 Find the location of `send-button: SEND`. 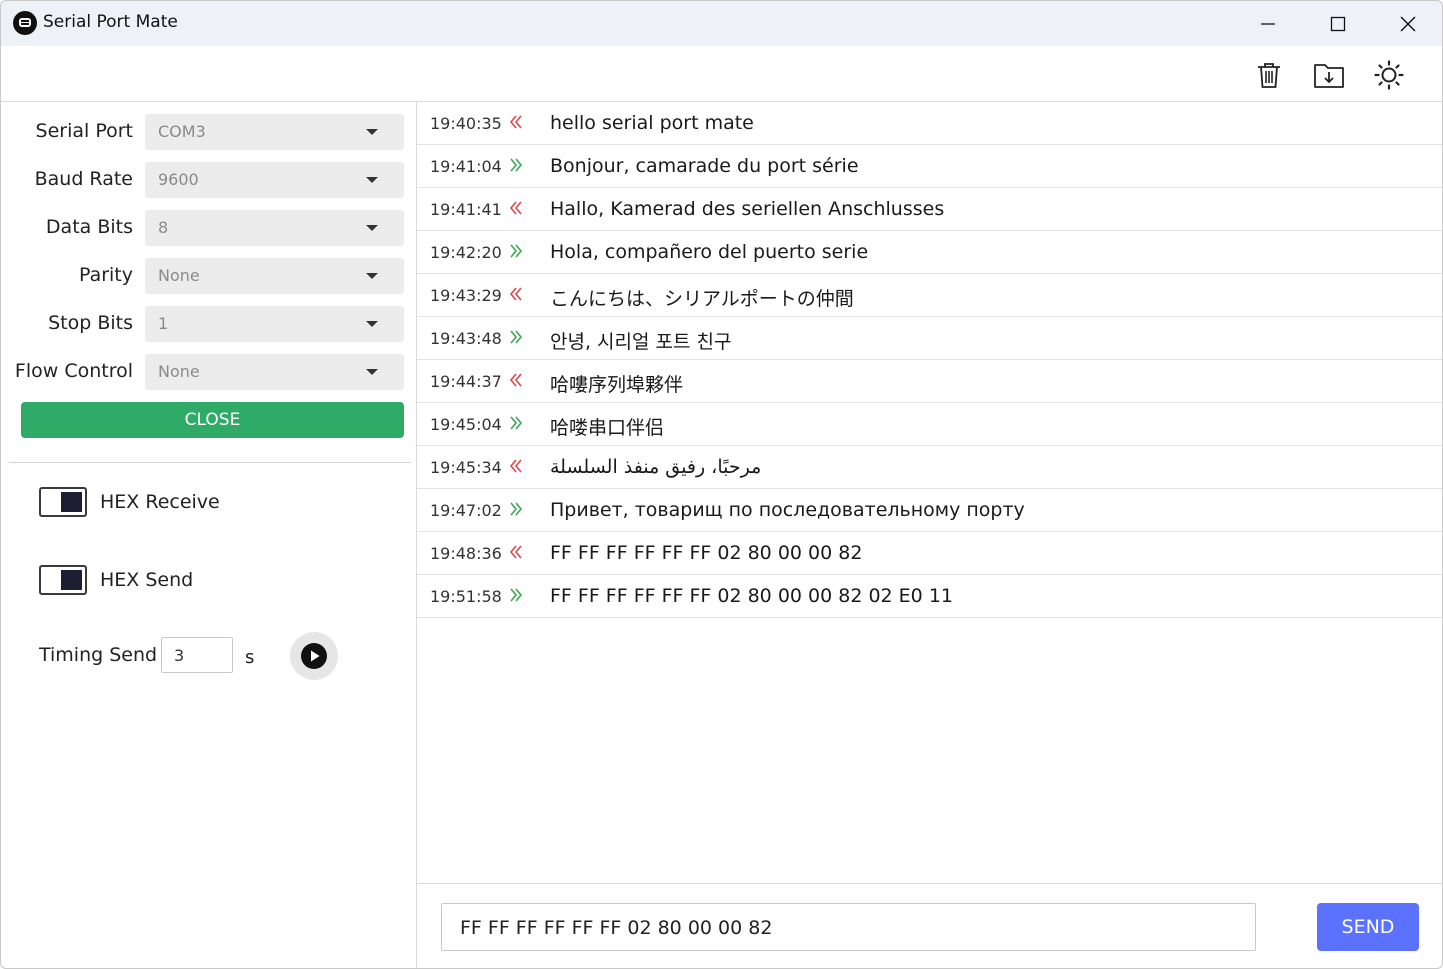

send-button: SEND is located at coordinates (1368, 927).